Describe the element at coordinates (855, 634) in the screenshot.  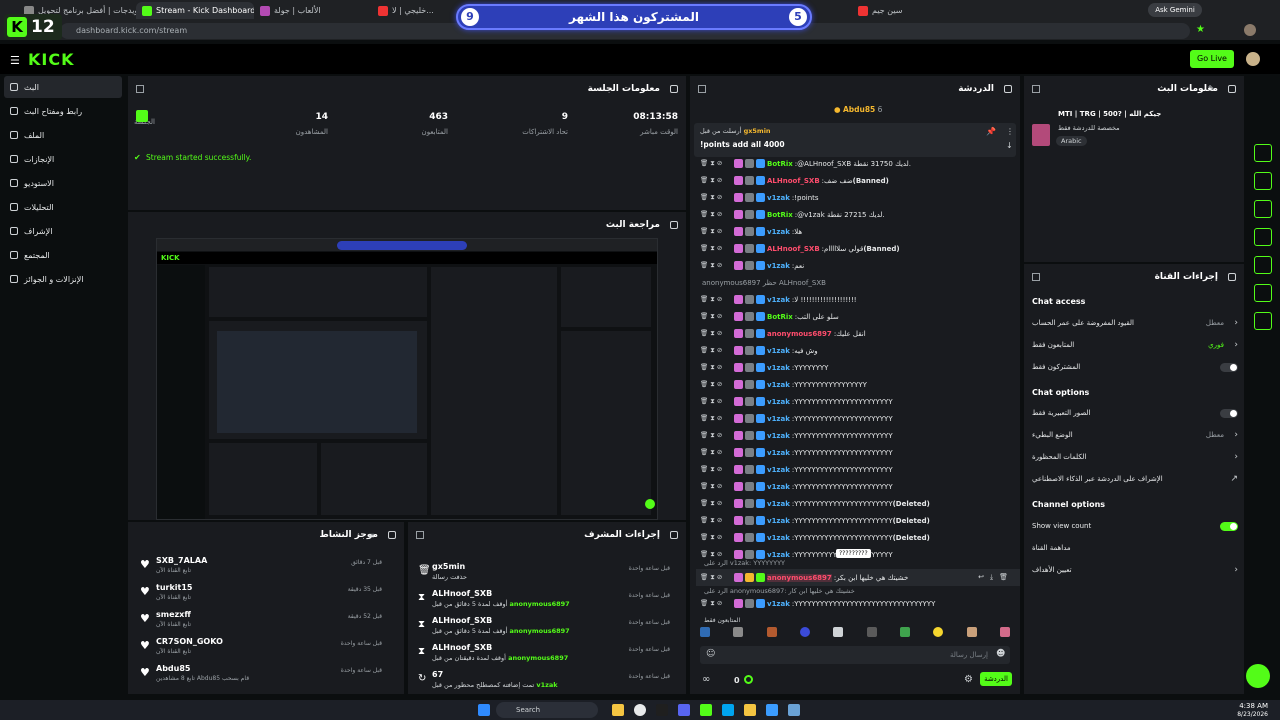
I see `emote-bar` at that location.